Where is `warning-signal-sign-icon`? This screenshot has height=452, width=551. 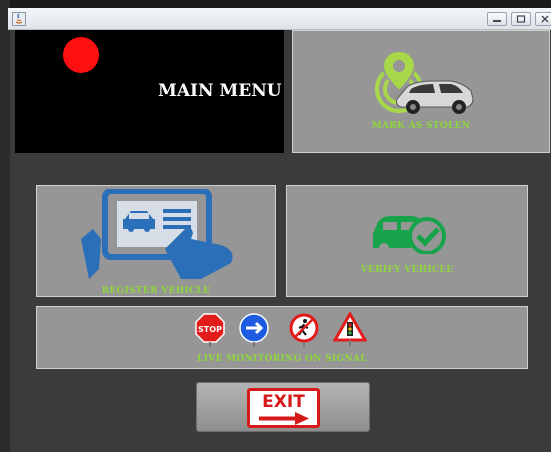 warning-signal-sign-icon is located at coordinates (350, 329).